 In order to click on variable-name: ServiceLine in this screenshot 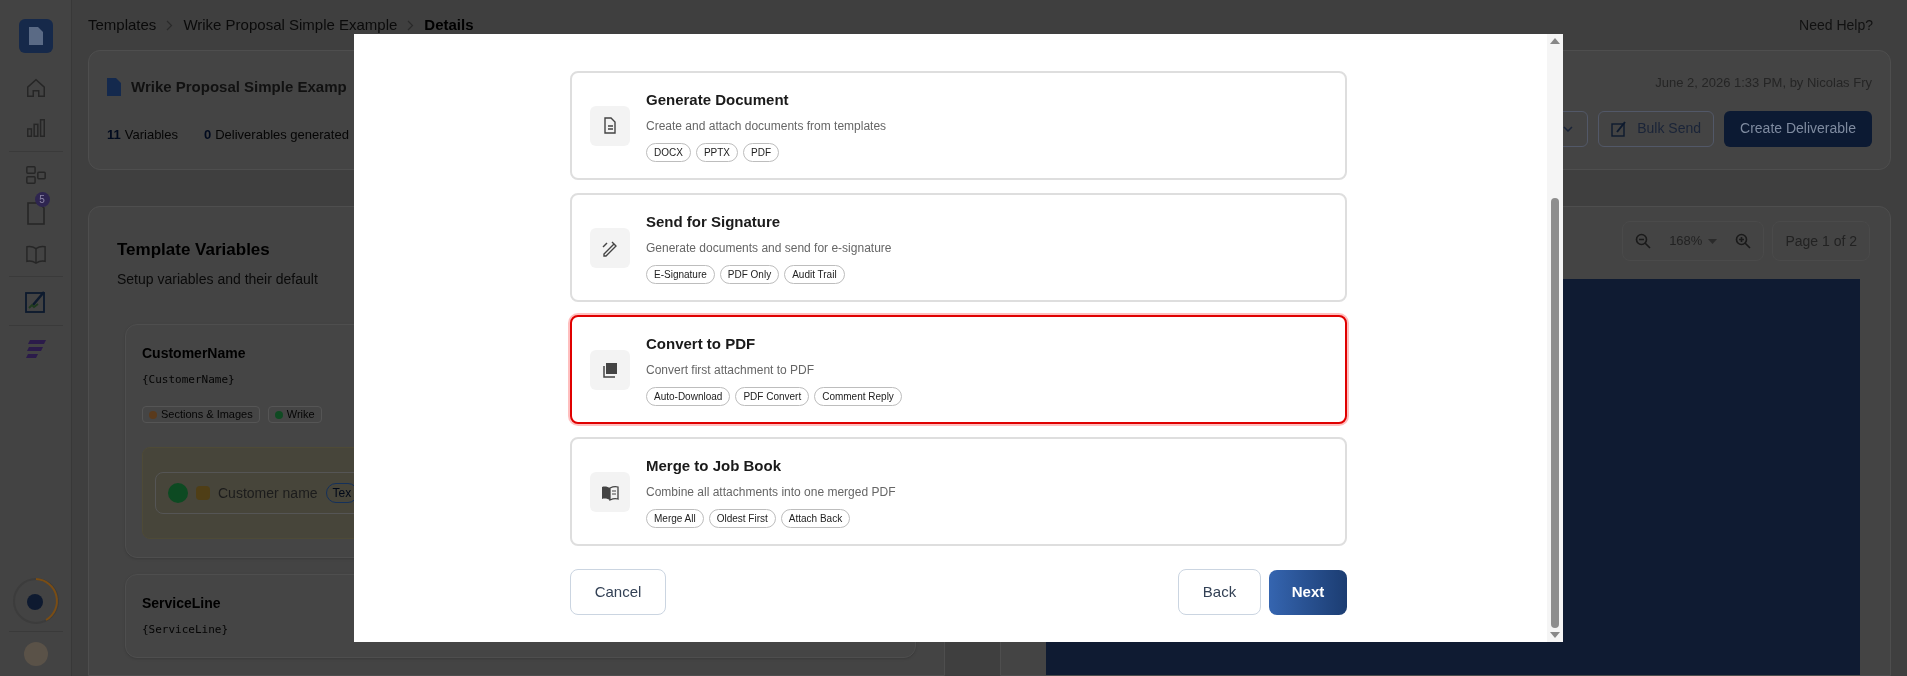, I will do `click(181, 603)`.